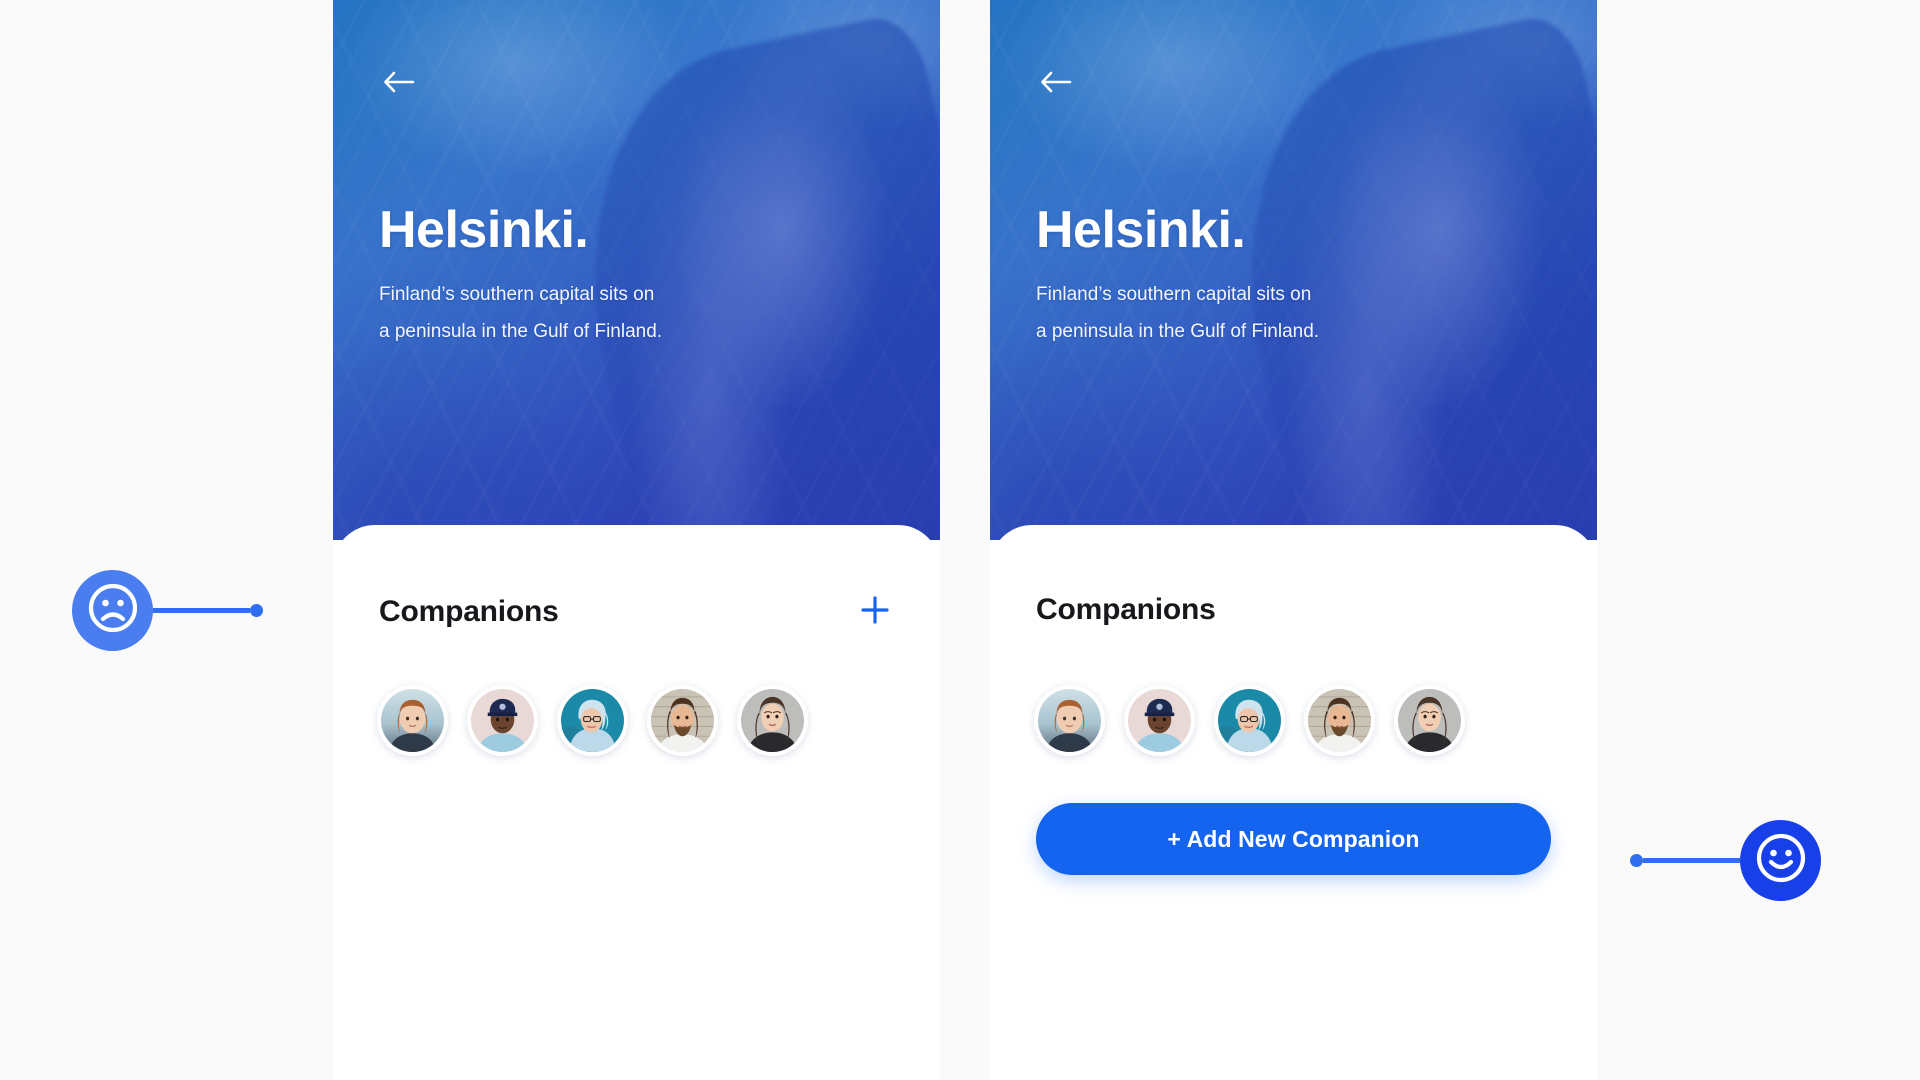 This screenshot has height=1080, width=1920. Describe the element at coordinates (1293, 610) in the screenshot. I see `companions-header-right: Companions` at that location.